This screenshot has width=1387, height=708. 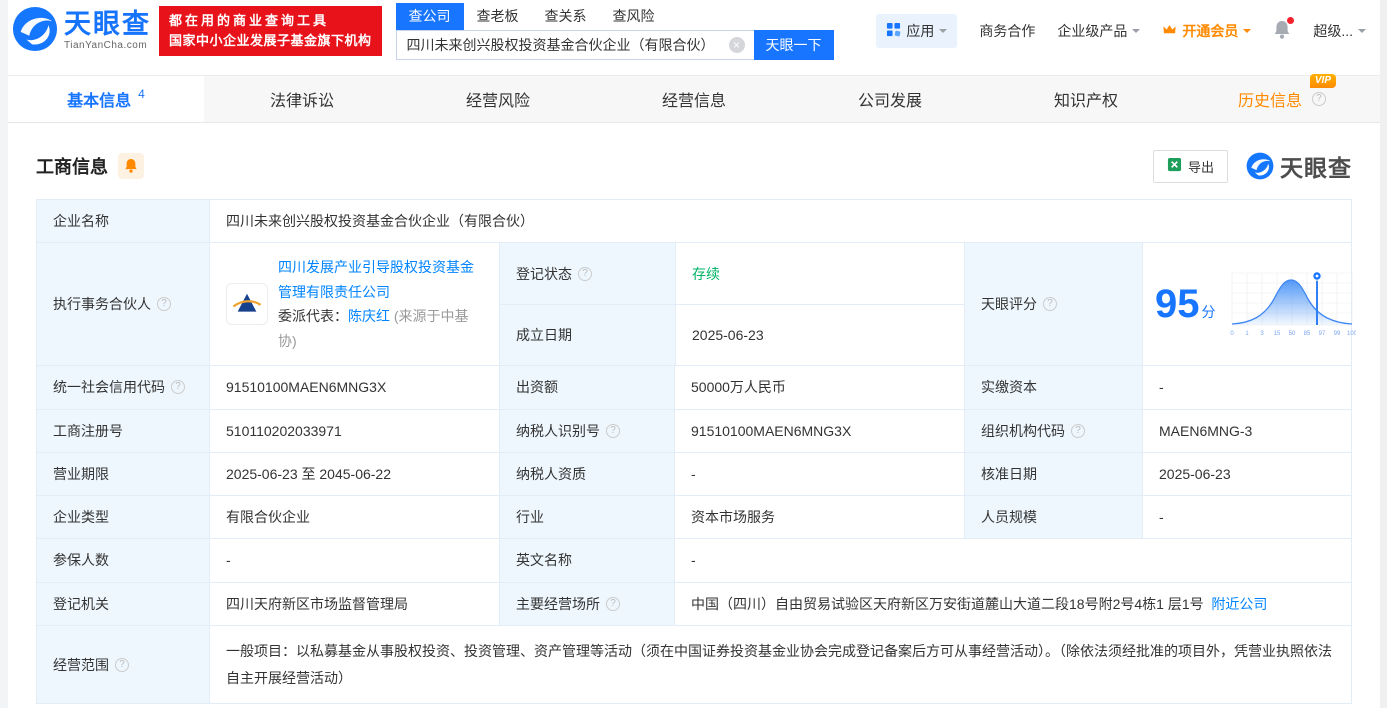 What do you see at coordinates (819, 335) in the screenshot?
I see `establish-date-value: 2025-06-23` at bounding box center [819, 335].